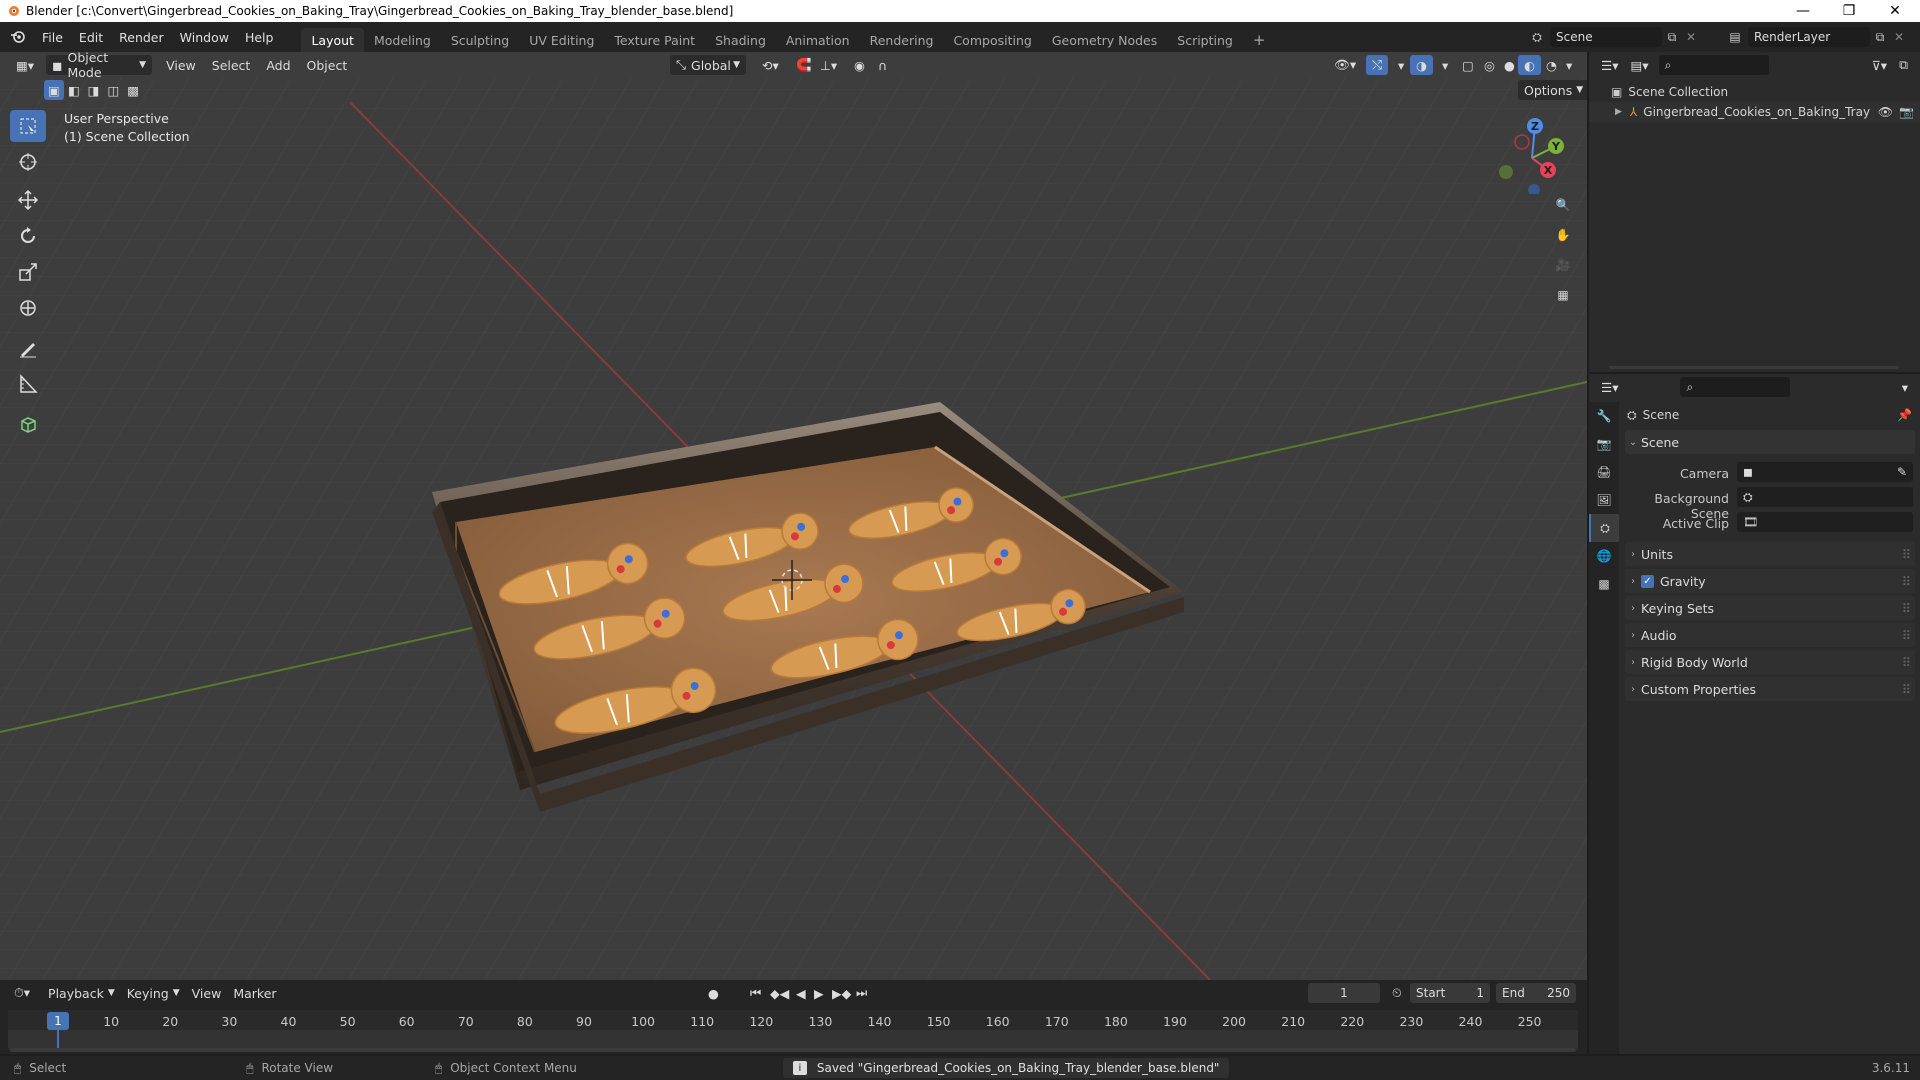 This screenshot has height=1080, width=1920. What do you see at coordinates (1563, 235) in the screenshot?
I see `pan-hand-icon: ✋` at bounding box center [1563, 235].